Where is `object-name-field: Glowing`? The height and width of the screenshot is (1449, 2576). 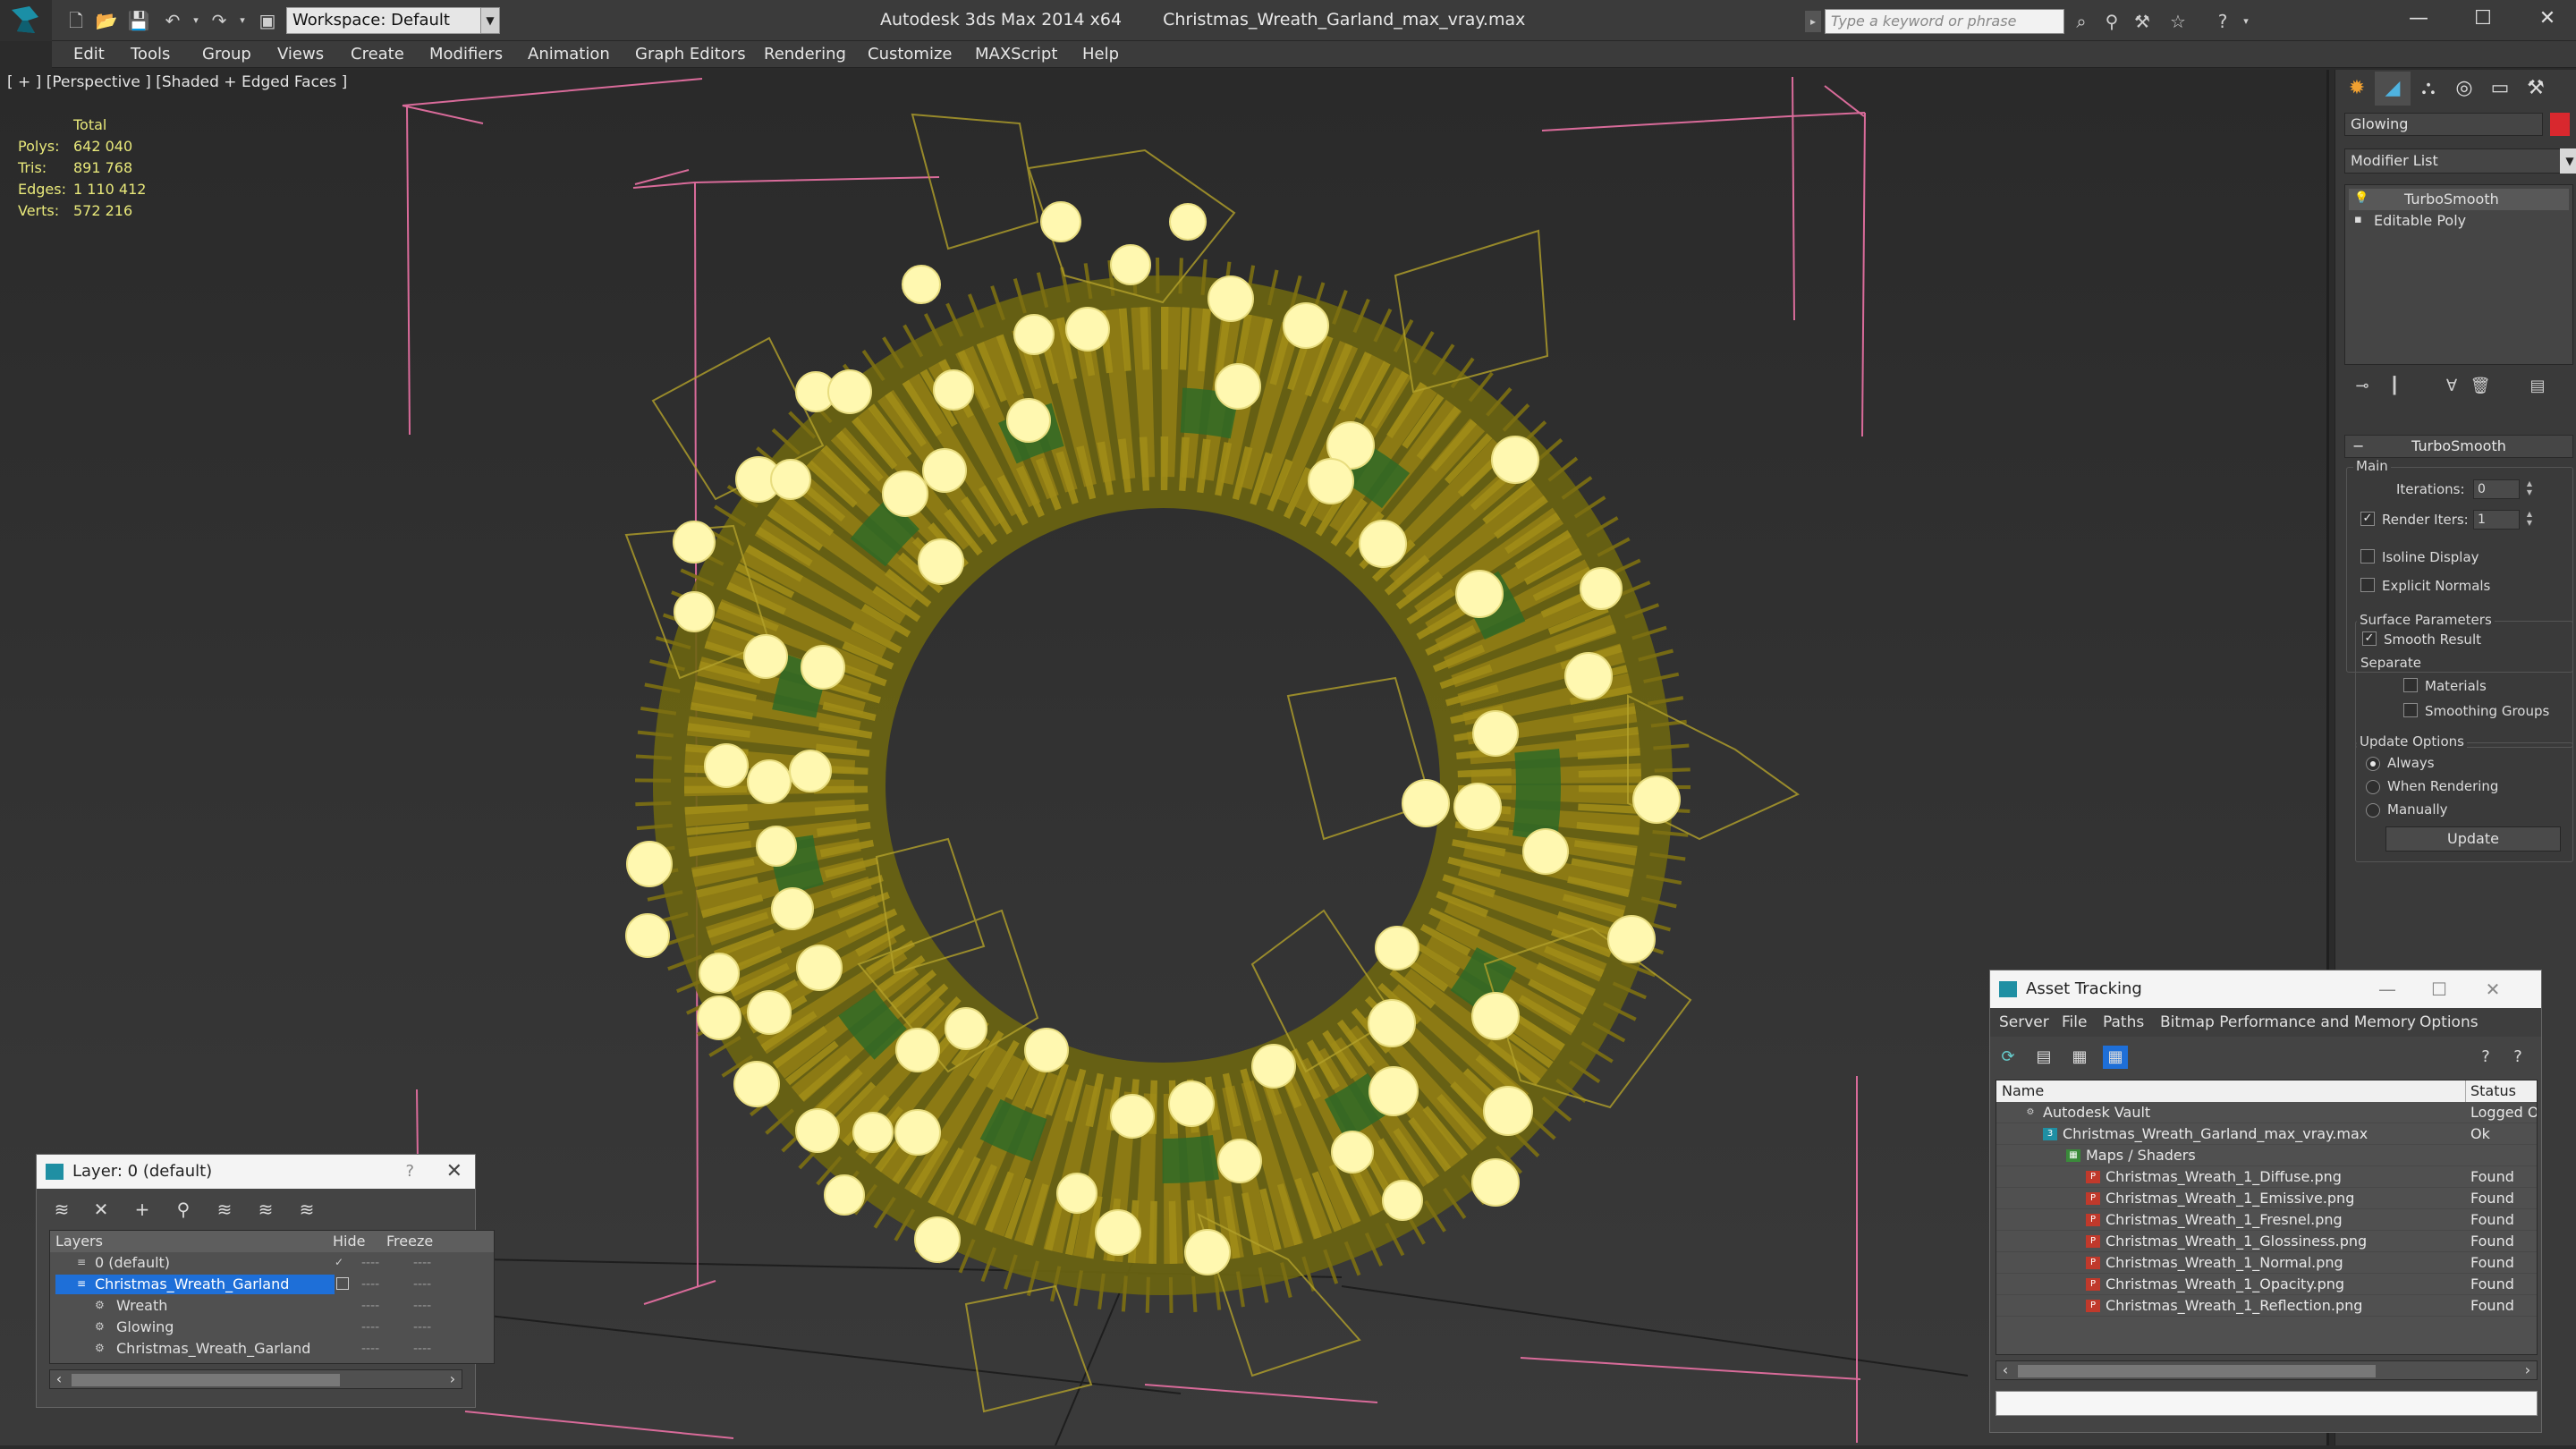 object-name-field: Glowing is located at coordinates (2443, 124).